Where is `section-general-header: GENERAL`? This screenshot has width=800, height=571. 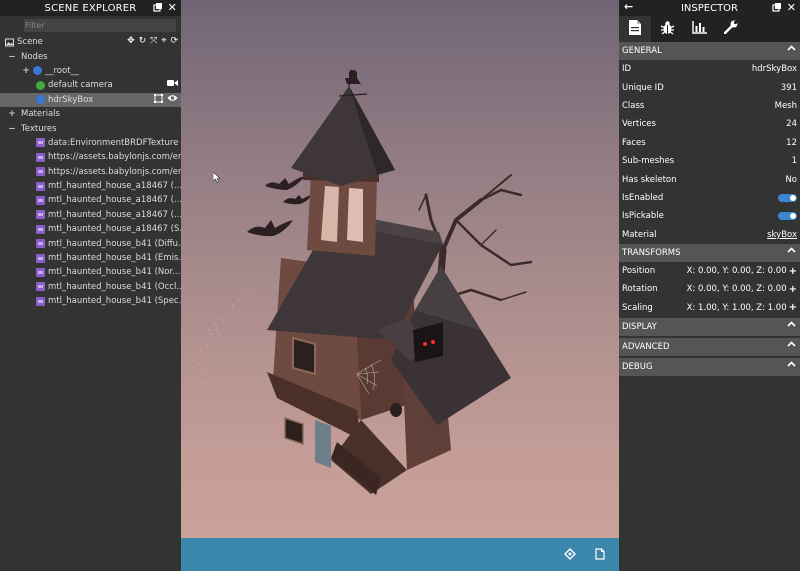 section-general-header: GENERAL is located at coordinates (709, 51).